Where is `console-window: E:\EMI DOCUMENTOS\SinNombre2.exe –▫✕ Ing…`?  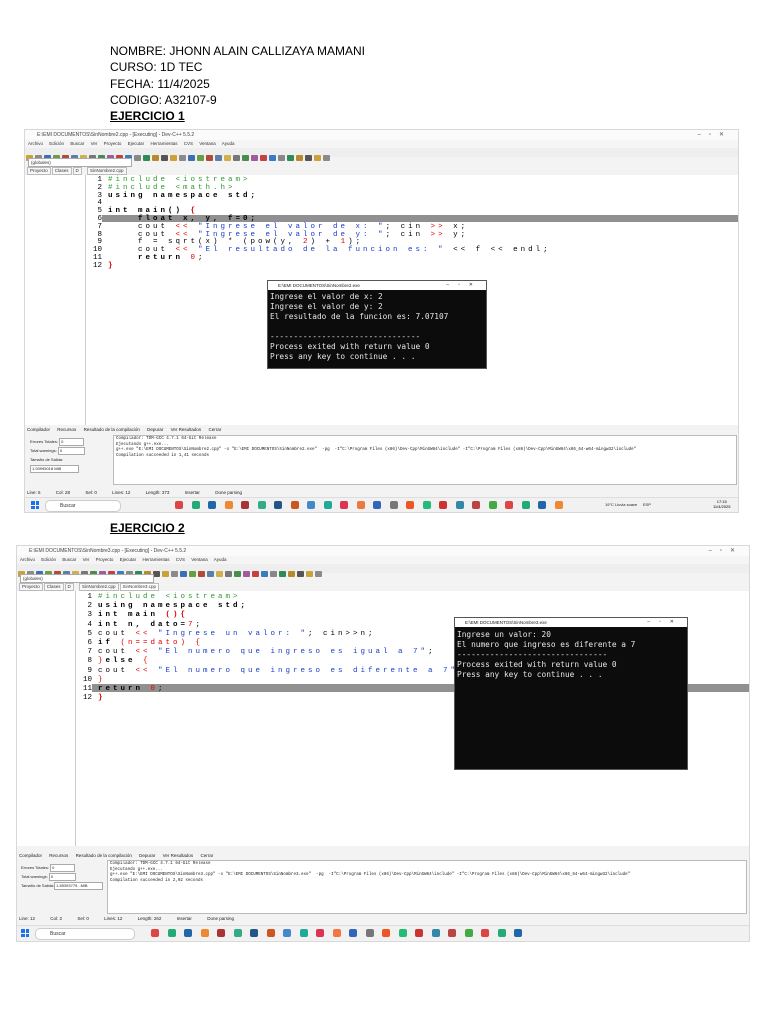 console-window: E:\EMI DOCUMENTOS\SinNombre2.exe –▫✕ Ing… is located at coordinates (377, 324).